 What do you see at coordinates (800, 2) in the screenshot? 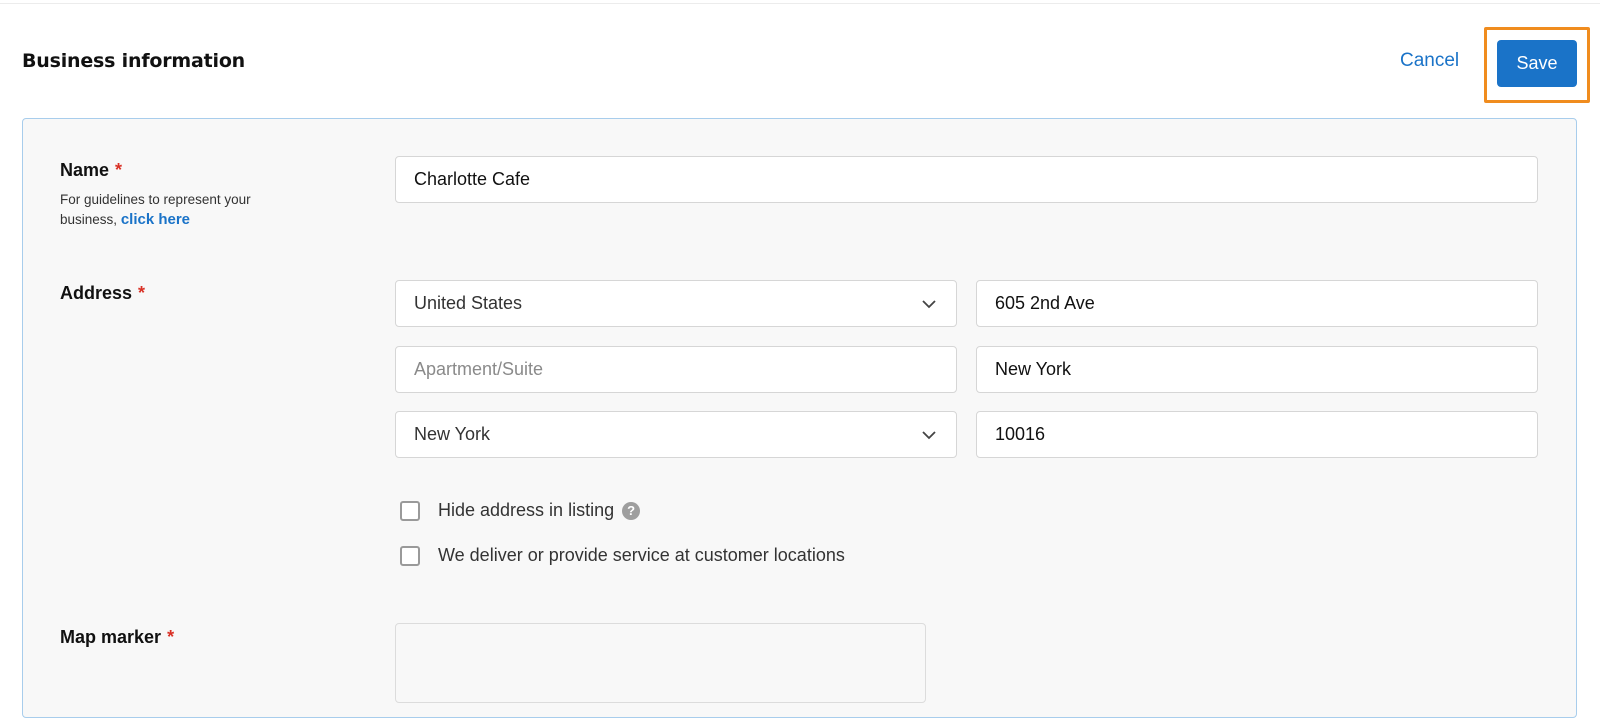
I see `top-divider` at bounding box center [800, 2].